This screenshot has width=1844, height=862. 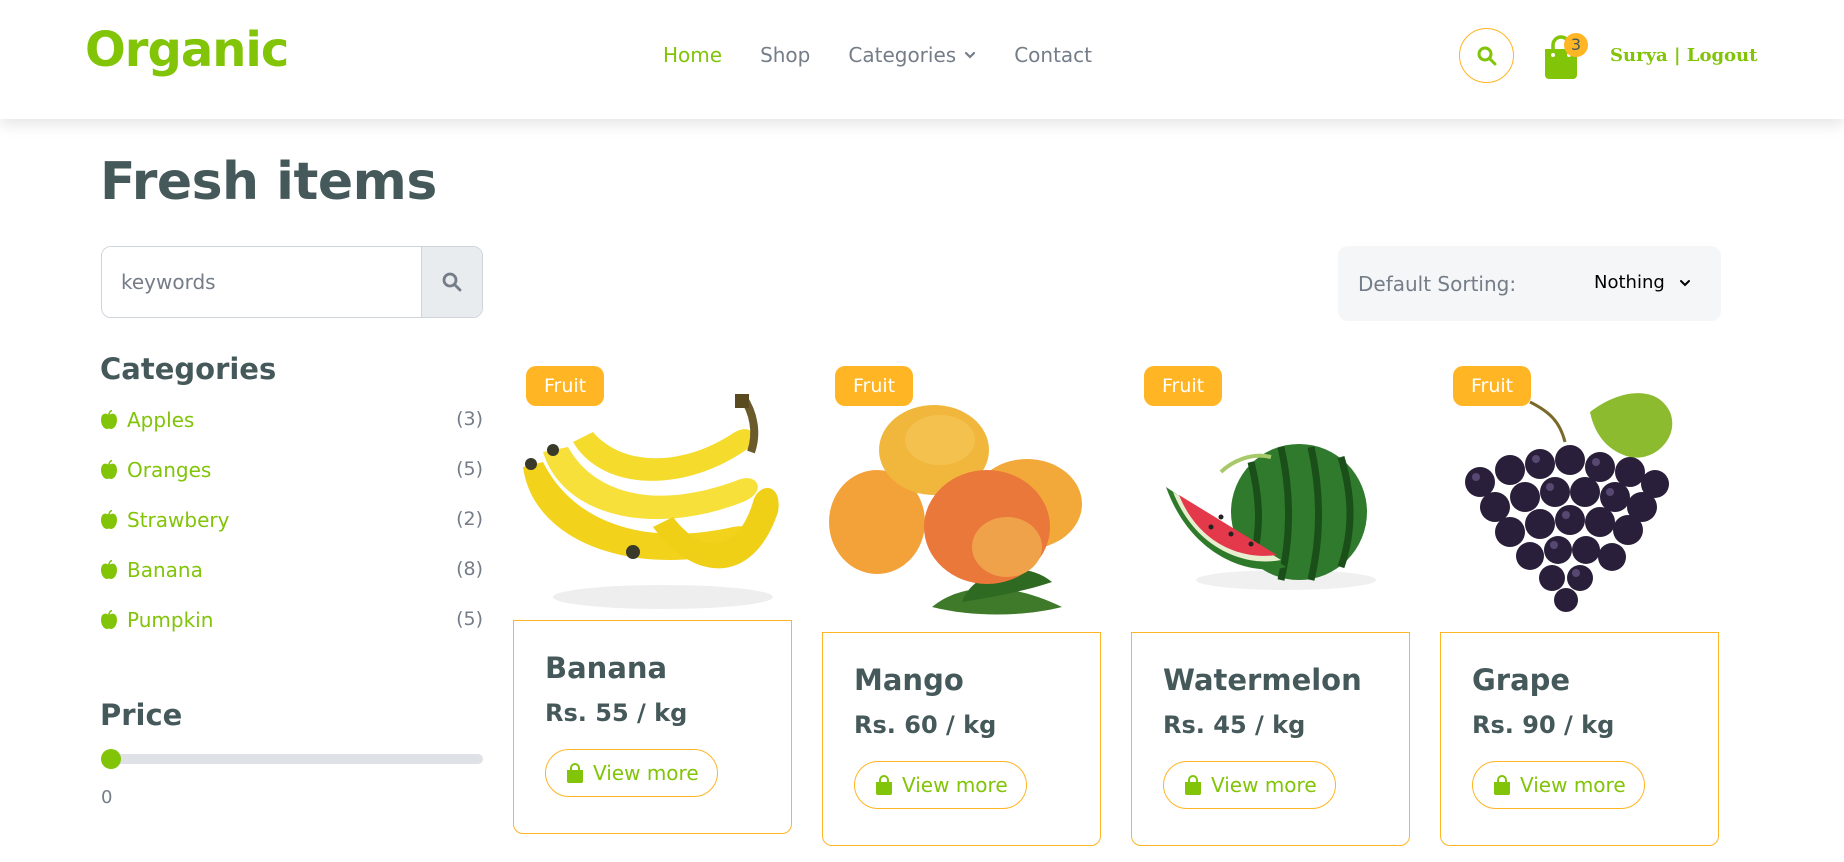 I want to click on category-link: Strawbery, so click(x=164, y=520).